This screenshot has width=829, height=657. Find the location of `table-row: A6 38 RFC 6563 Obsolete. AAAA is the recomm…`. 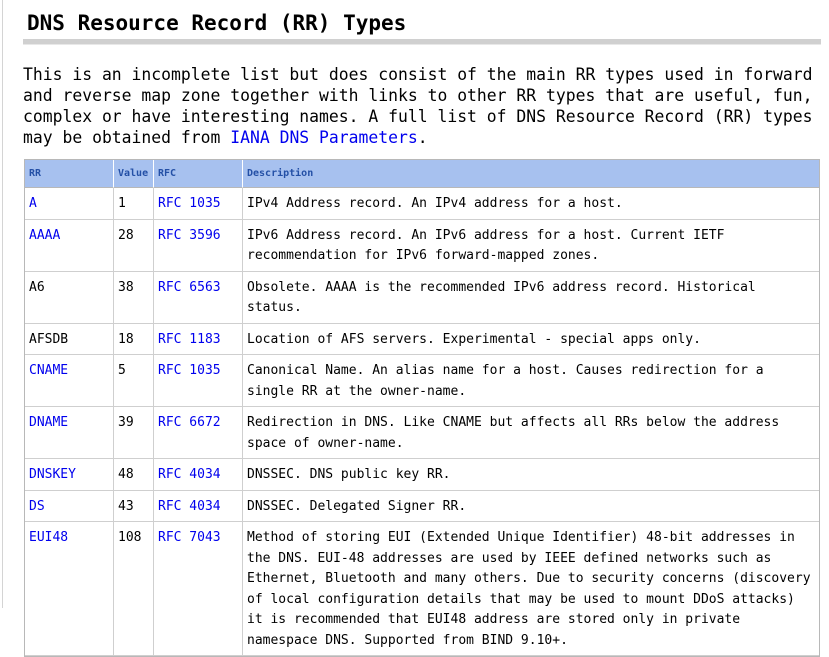

table-row: A6 38 RFC 6563 Obsolete. AAAA is the recomm… is located at coordinates (422, 297).